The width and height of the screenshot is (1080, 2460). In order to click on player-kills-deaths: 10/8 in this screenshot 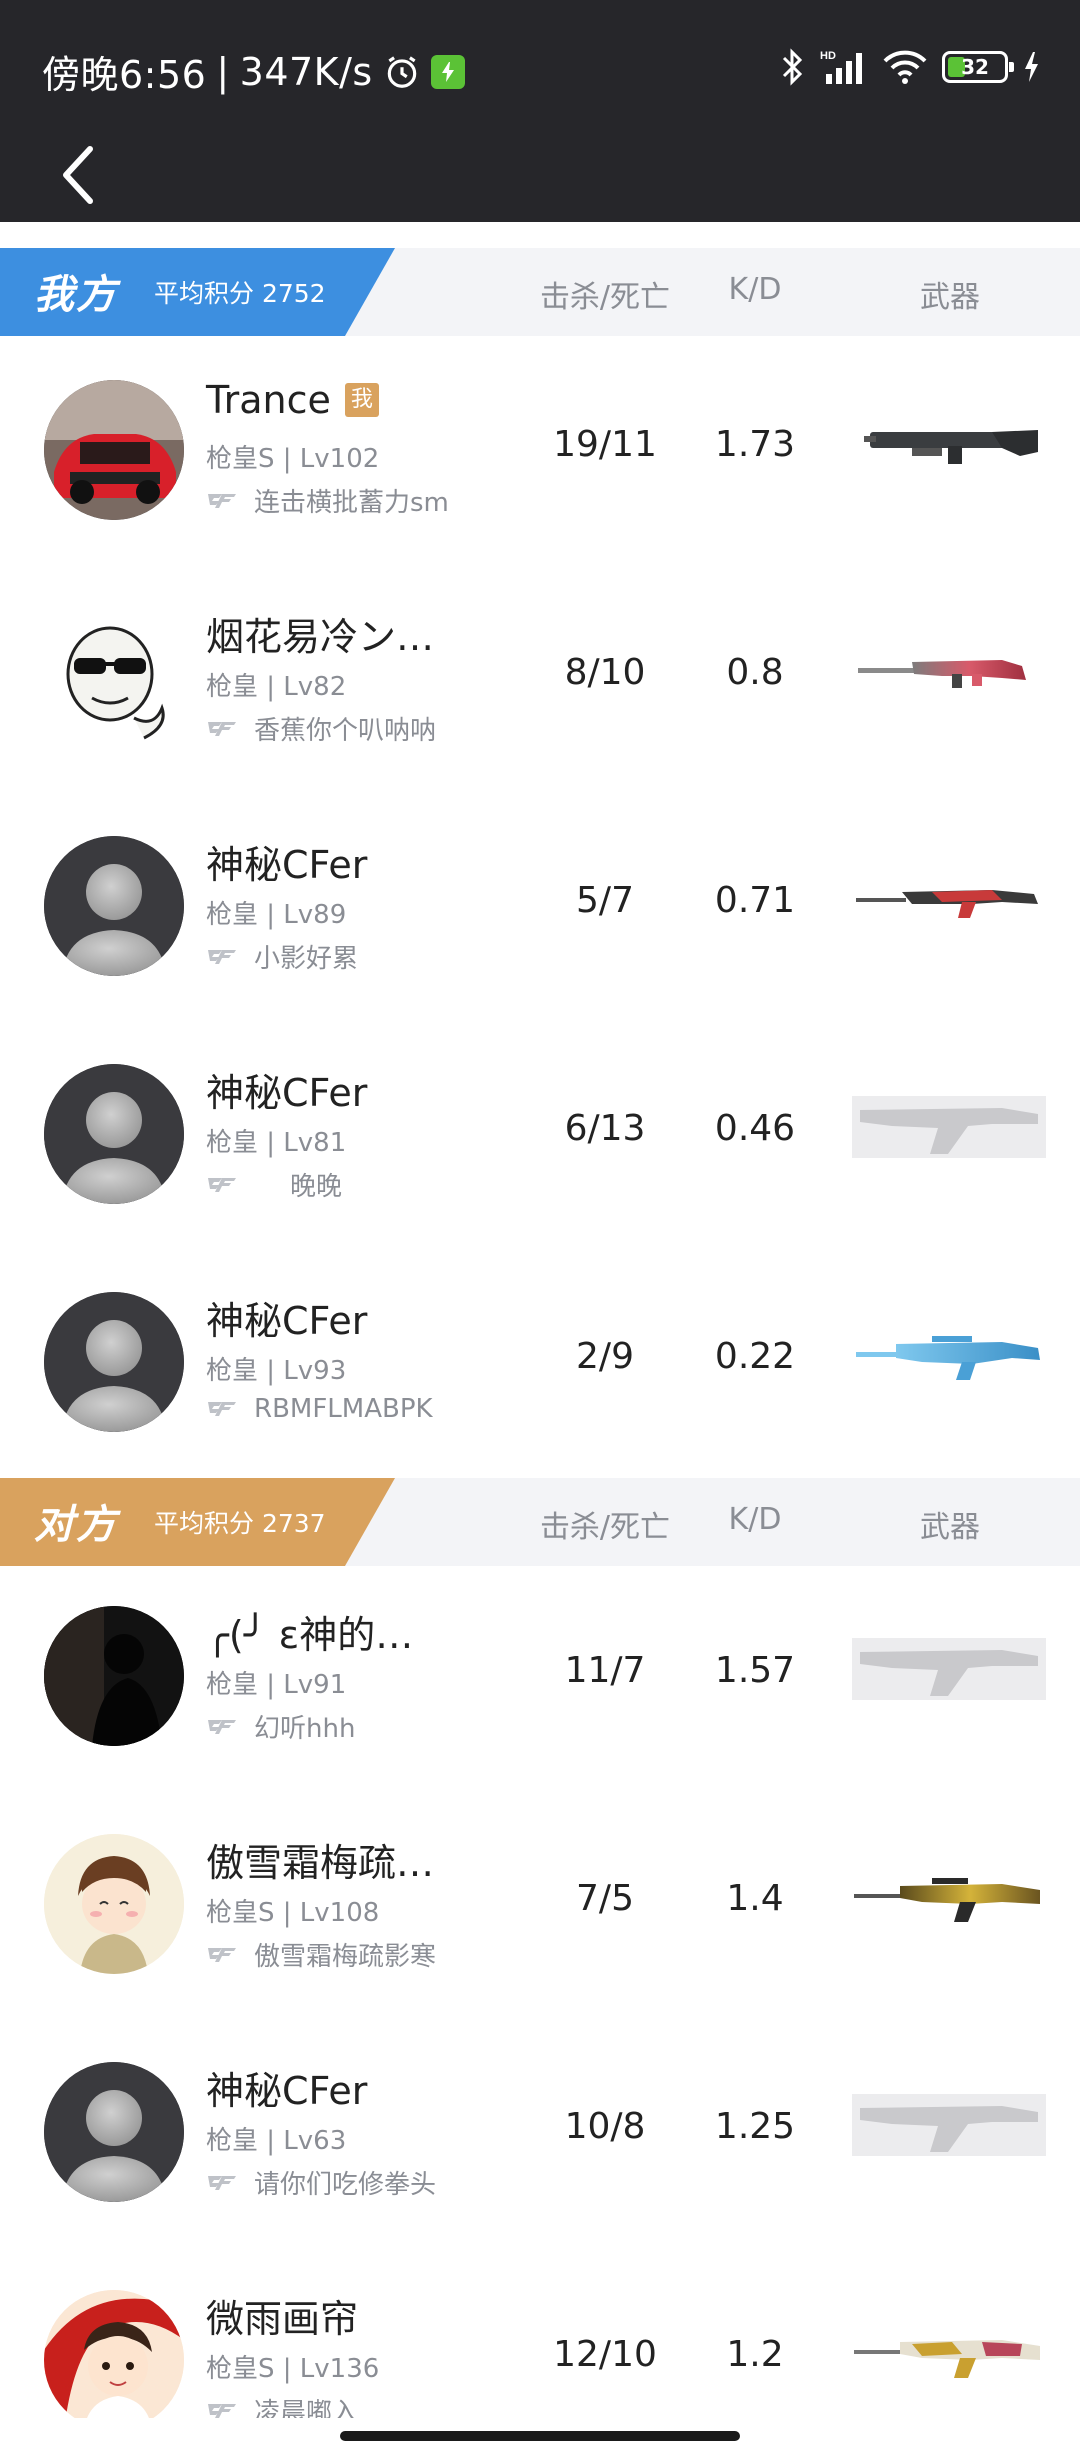, I will do `click(605, 2126)`.